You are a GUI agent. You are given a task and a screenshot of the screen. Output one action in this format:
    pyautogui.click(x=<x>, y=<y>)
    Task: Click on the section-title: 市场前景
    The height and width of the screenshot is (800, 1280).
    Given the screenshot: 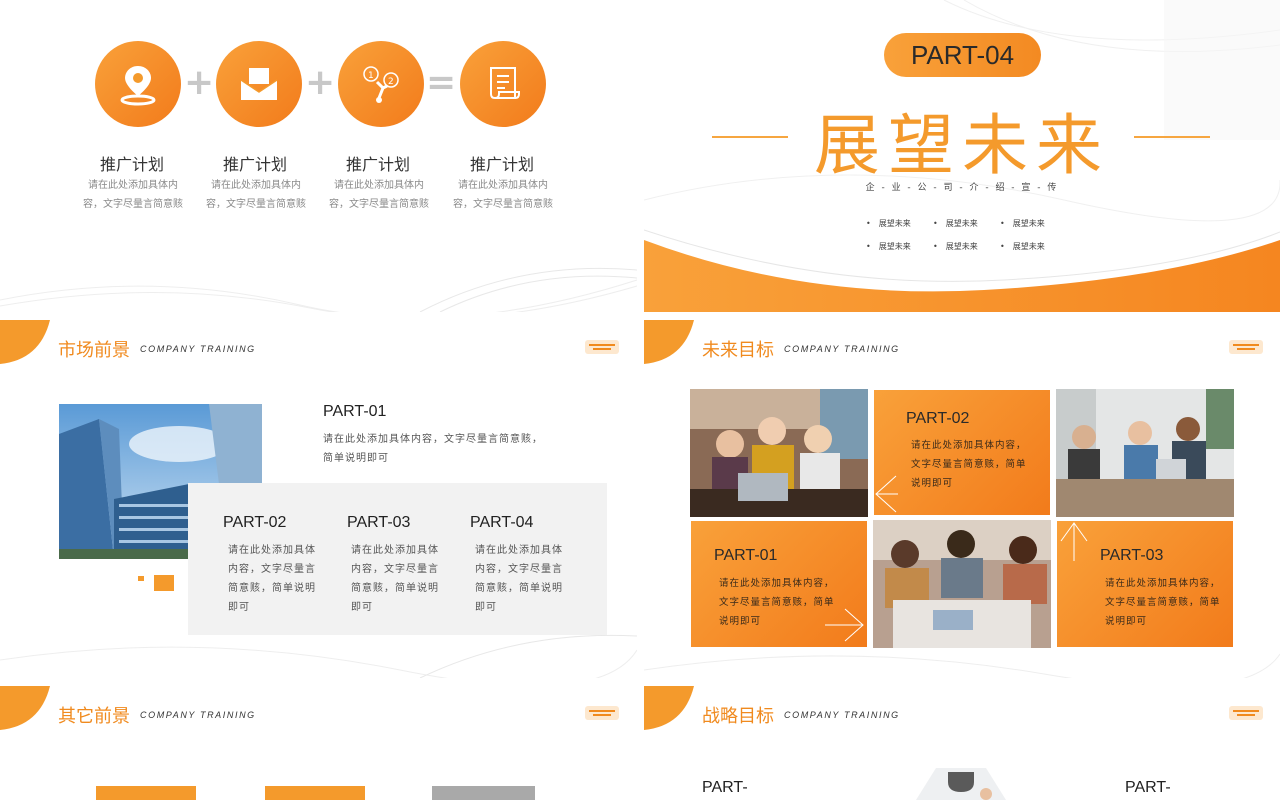 What is the action you would take?
    pyautogui.click(x=94, y=350)
    